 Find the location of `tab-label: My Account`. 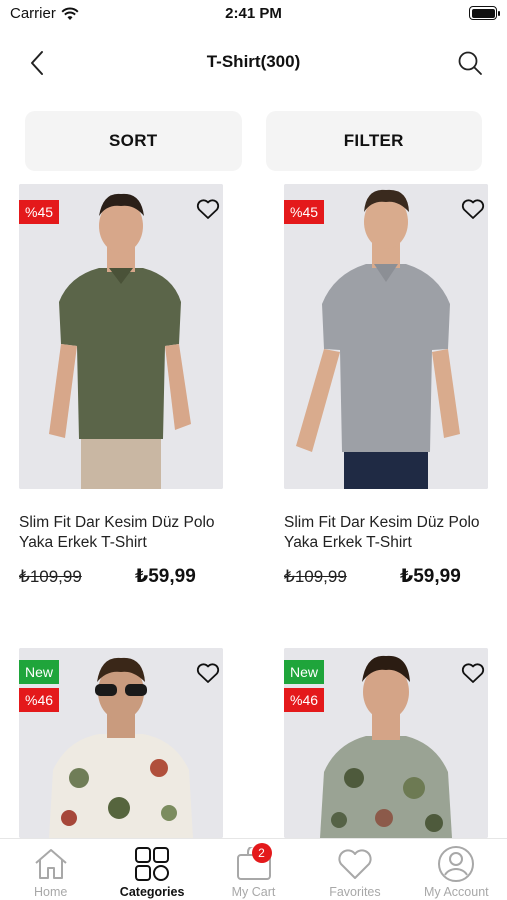

tab-label: My Account is located at coordinates (456, 892).